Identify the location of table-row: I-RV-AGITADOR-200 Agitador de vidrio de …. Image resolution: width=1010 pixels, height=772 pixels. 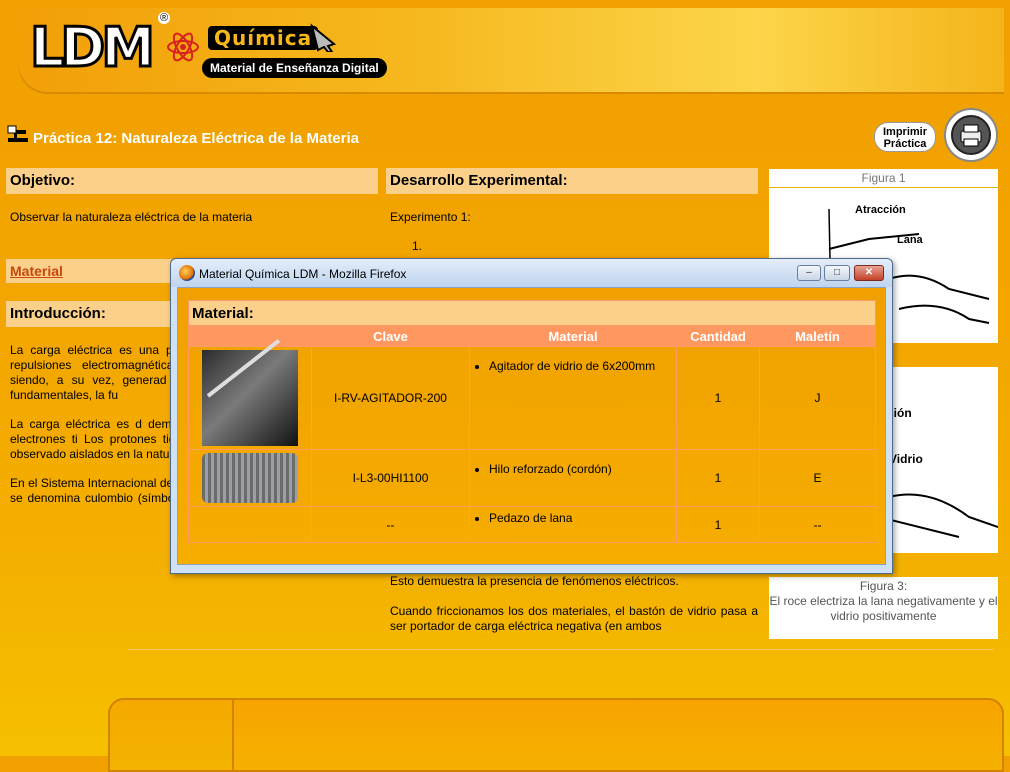
(532, 398).